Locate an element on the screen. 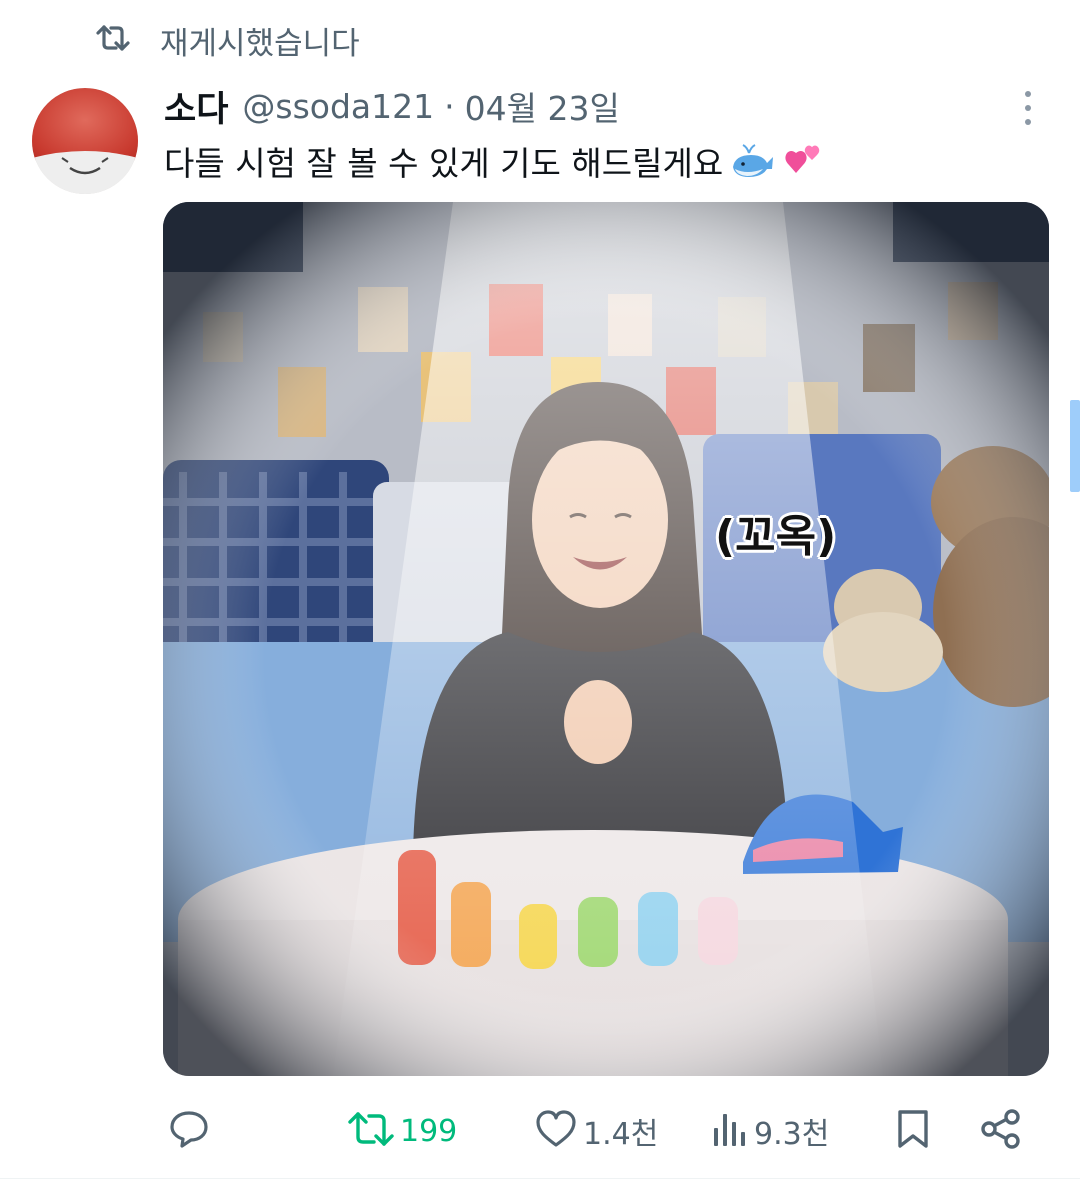  views-icon is located at coordinates (730, 1131).